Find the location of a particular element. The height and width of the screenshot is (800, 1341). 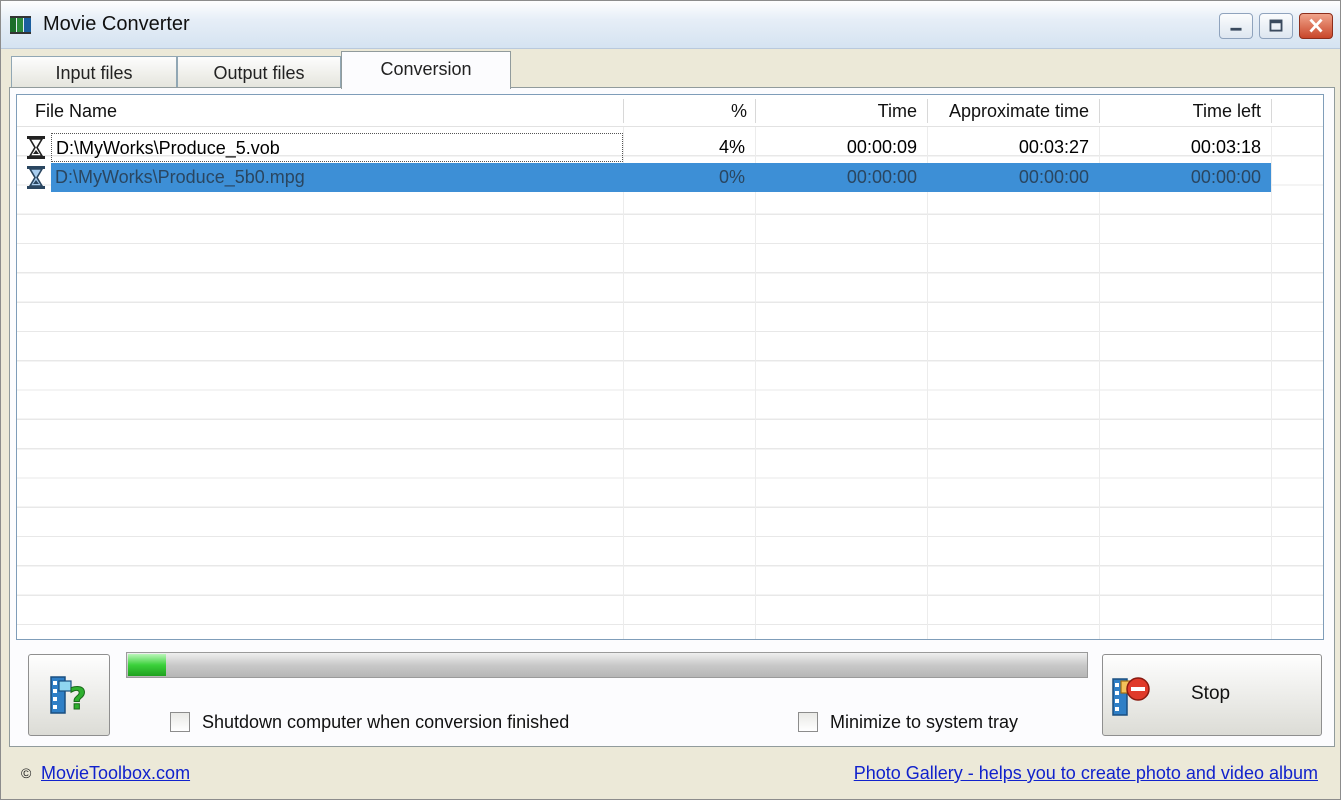

approximate-time-cell: 00:03:27 is located at coordinates (1053, 147).